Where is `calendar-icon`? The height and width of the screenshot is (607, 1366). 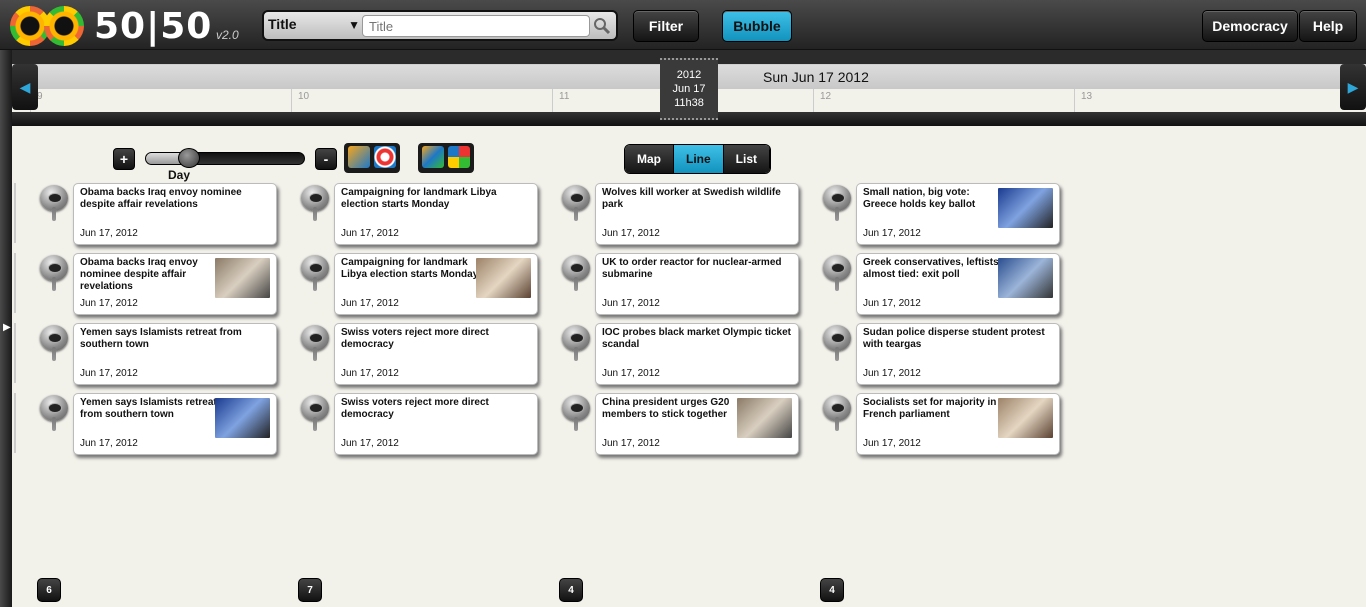
calendar-icon is located at coordinates (359, 157).